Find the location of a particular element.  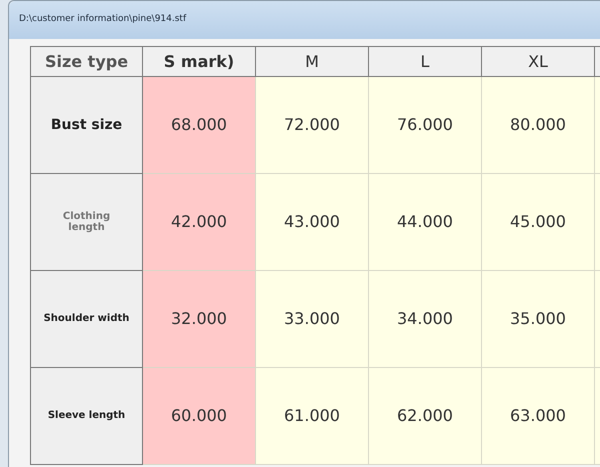

header-cell: Size type is located at coordinates (86, 61).